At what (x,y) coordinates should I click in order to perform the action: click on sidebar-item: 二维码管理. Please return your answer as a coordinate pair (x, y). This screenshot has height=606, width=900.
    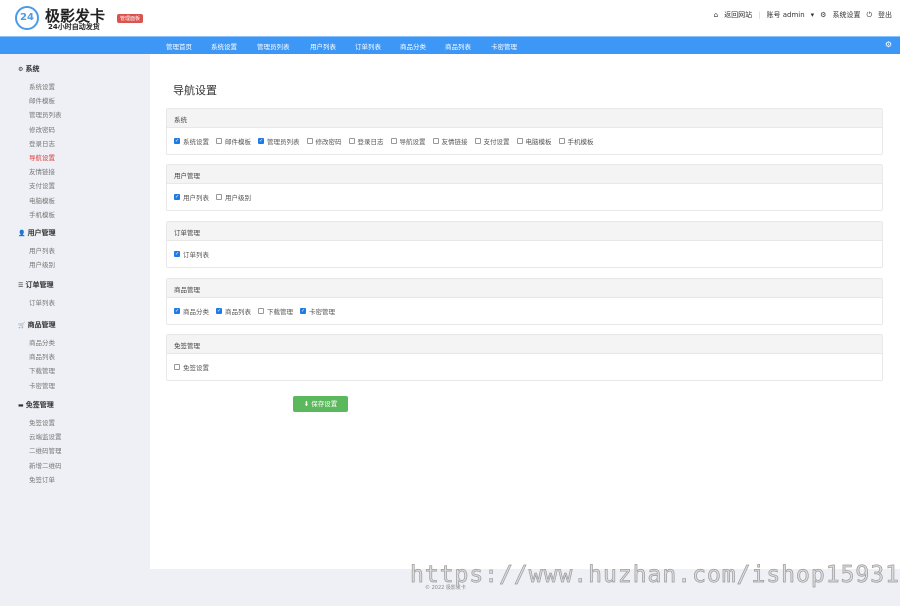
    Looking at the image, I should click on (45, 450).